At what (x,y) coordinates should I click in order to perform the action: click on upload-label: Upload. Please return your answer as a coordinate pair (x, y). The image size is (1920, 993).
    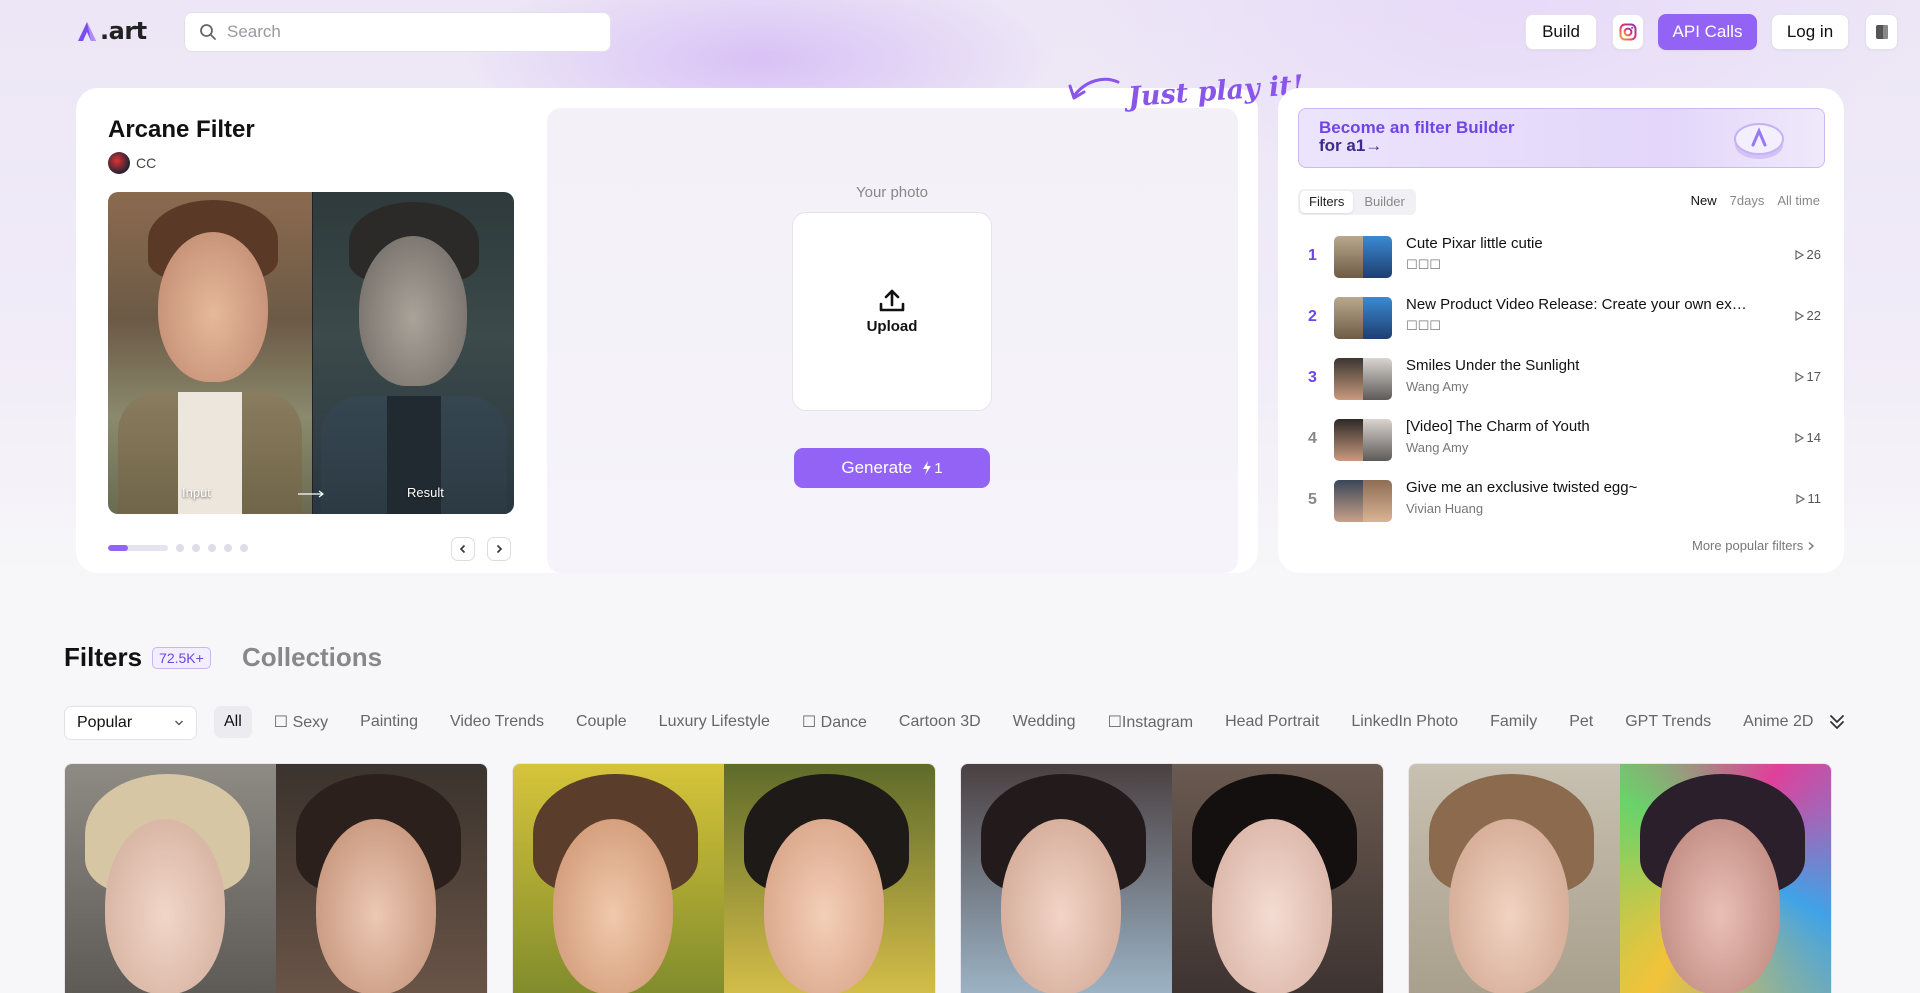
    Looking at the image, I should click on (892, 326).